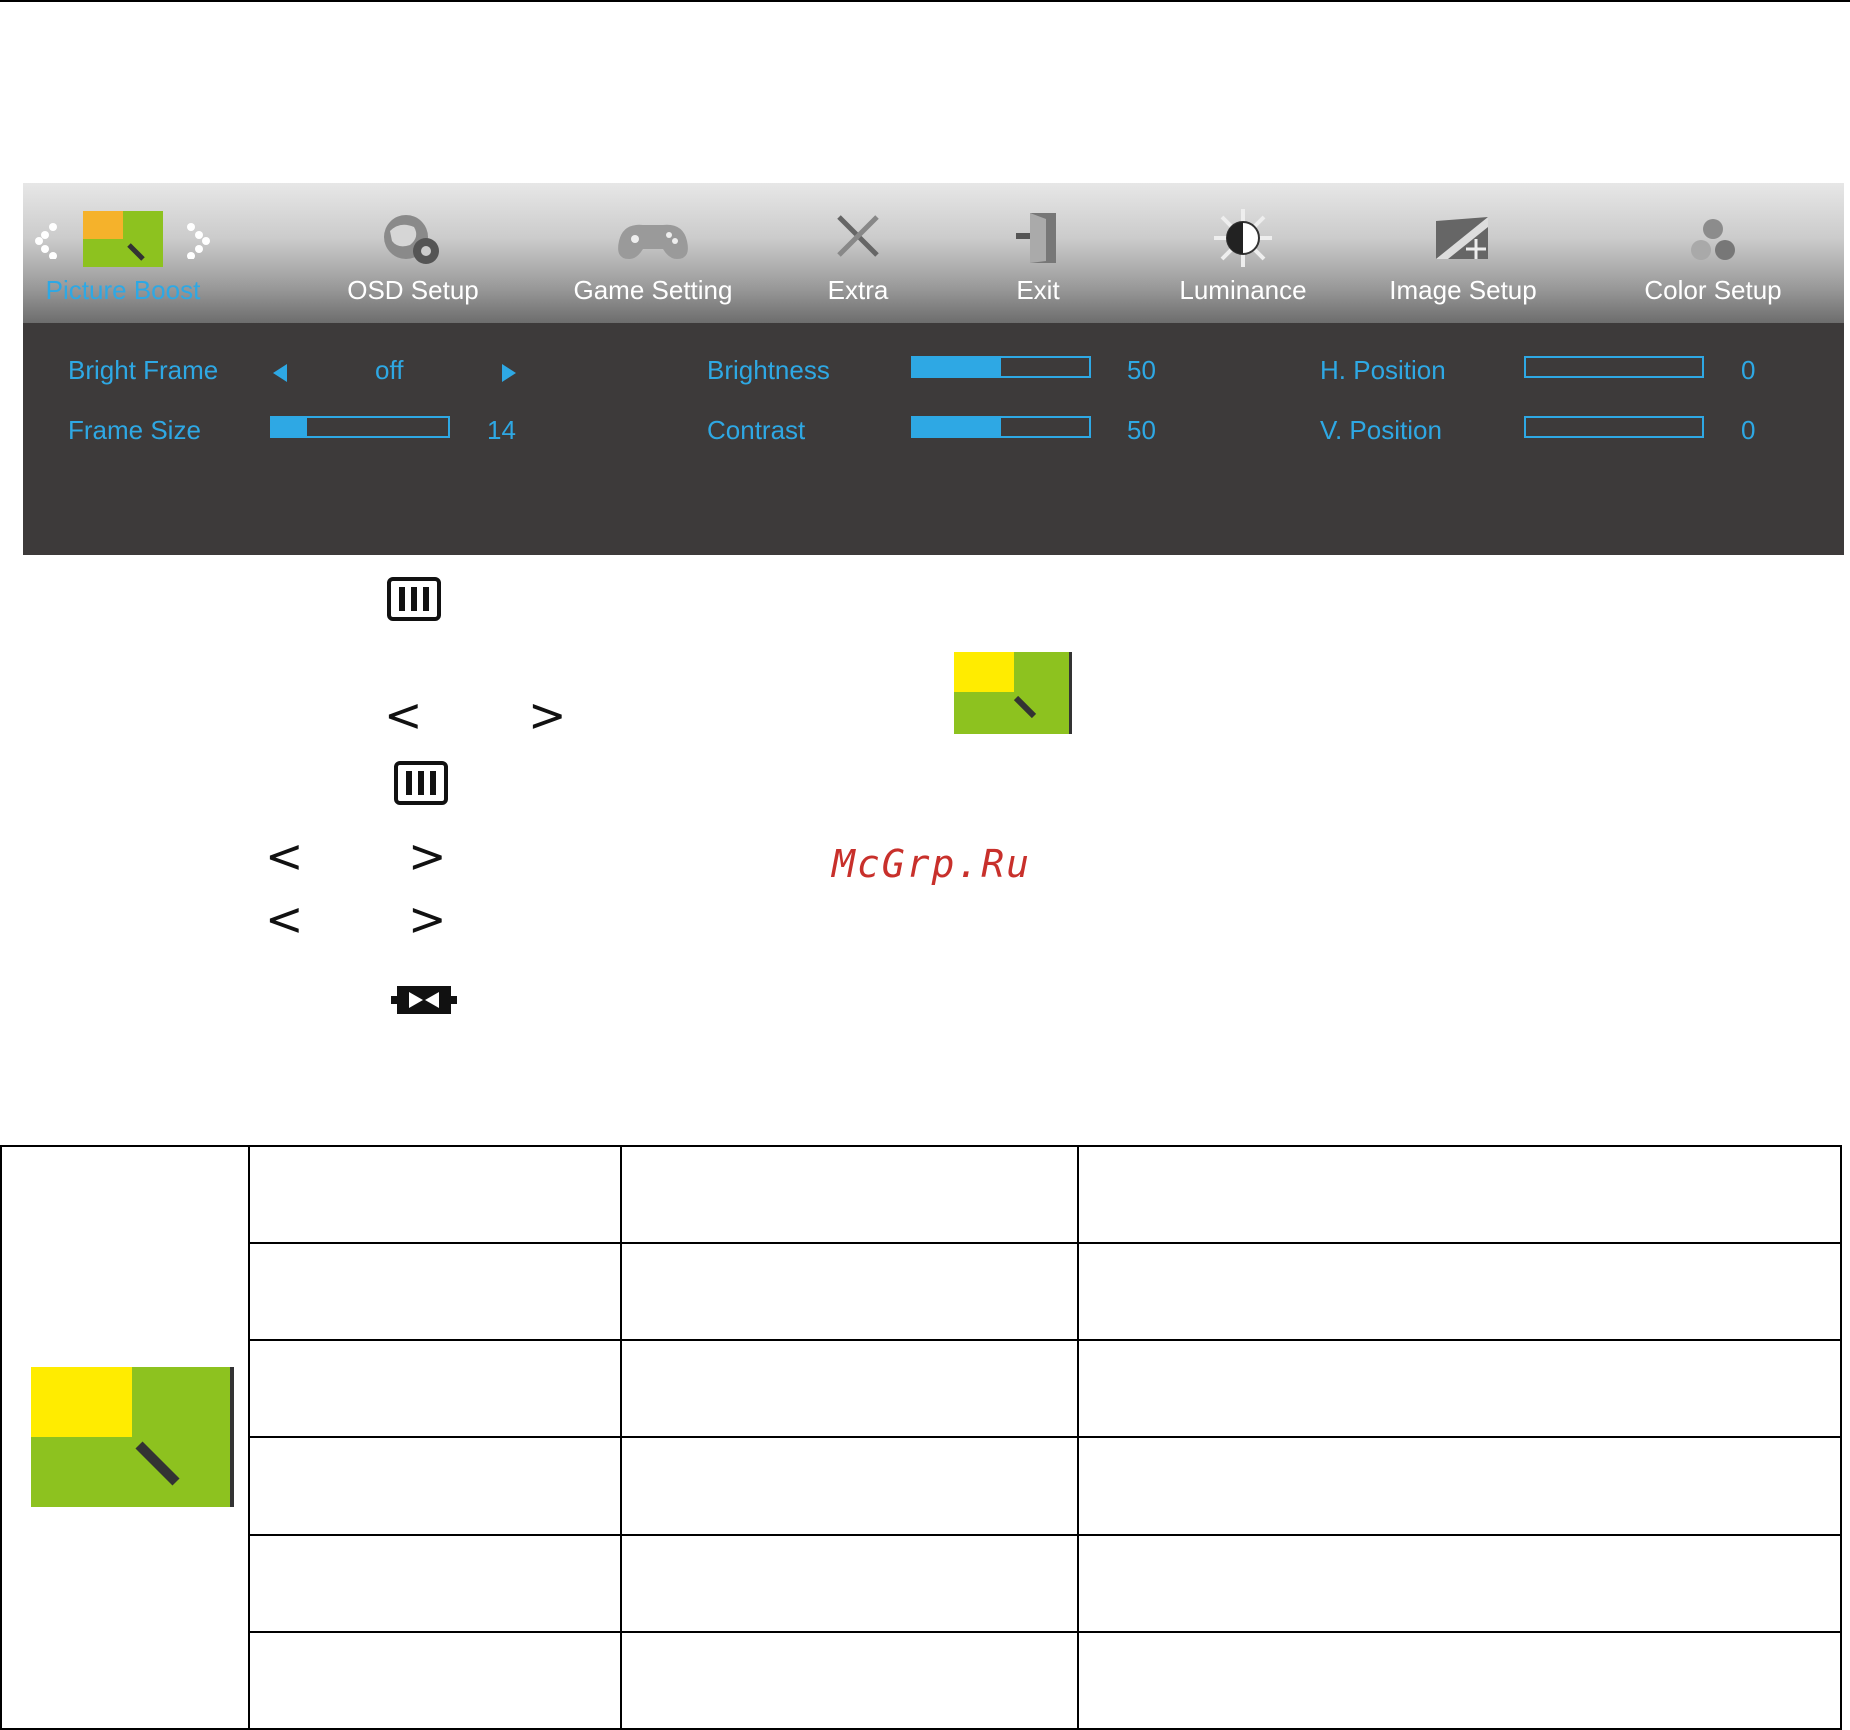 This screenshot has width=1850, height=1730. I want to click on tab-picture-boost: Picture Boost, so click(123, 253).